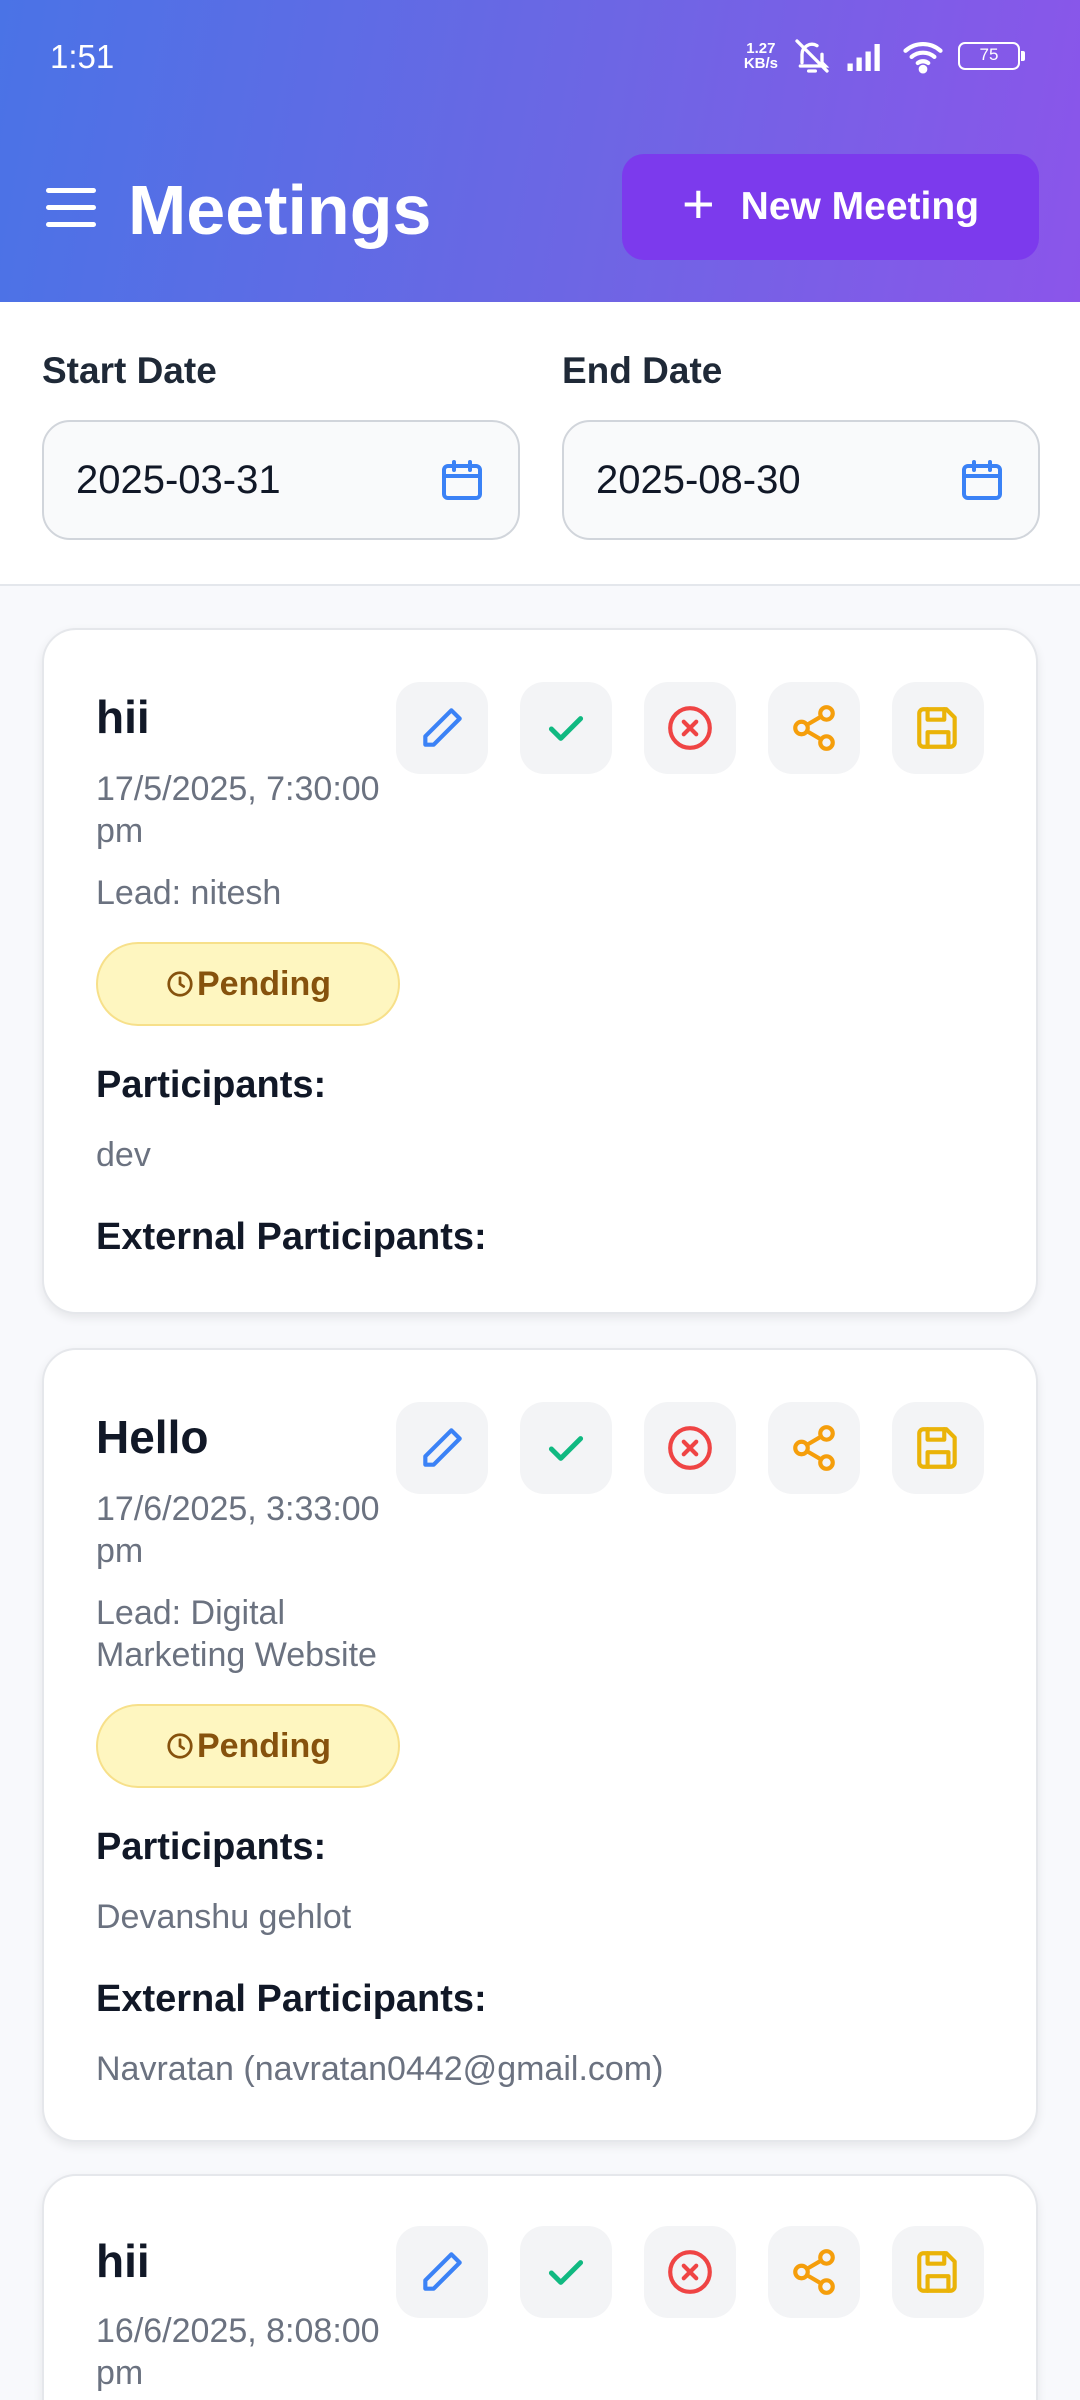 The width and height of the screenshot is (1080, 2400). Describe the element at coordinates (830, 207) in the screenshot. I see `new-meeting-button: + New Meeting` at that location.